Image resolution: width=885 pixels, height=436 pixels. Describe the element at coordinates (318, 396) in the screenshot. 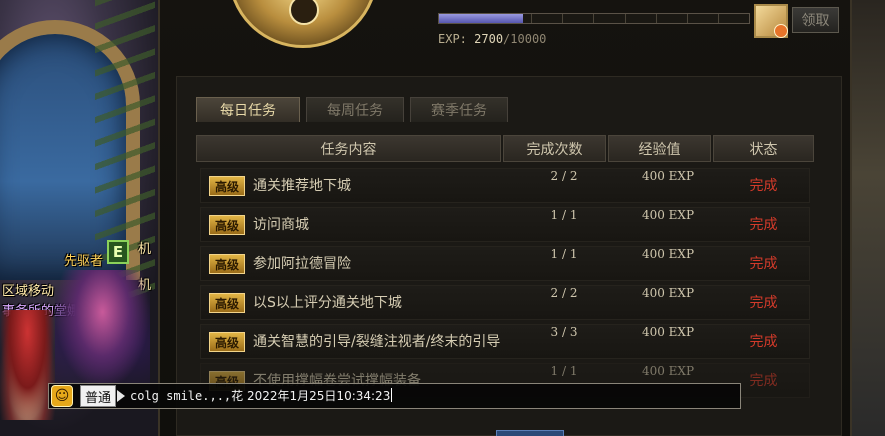

I see `chat-timestamp: 2022年1月25日10:34:23` at that location.